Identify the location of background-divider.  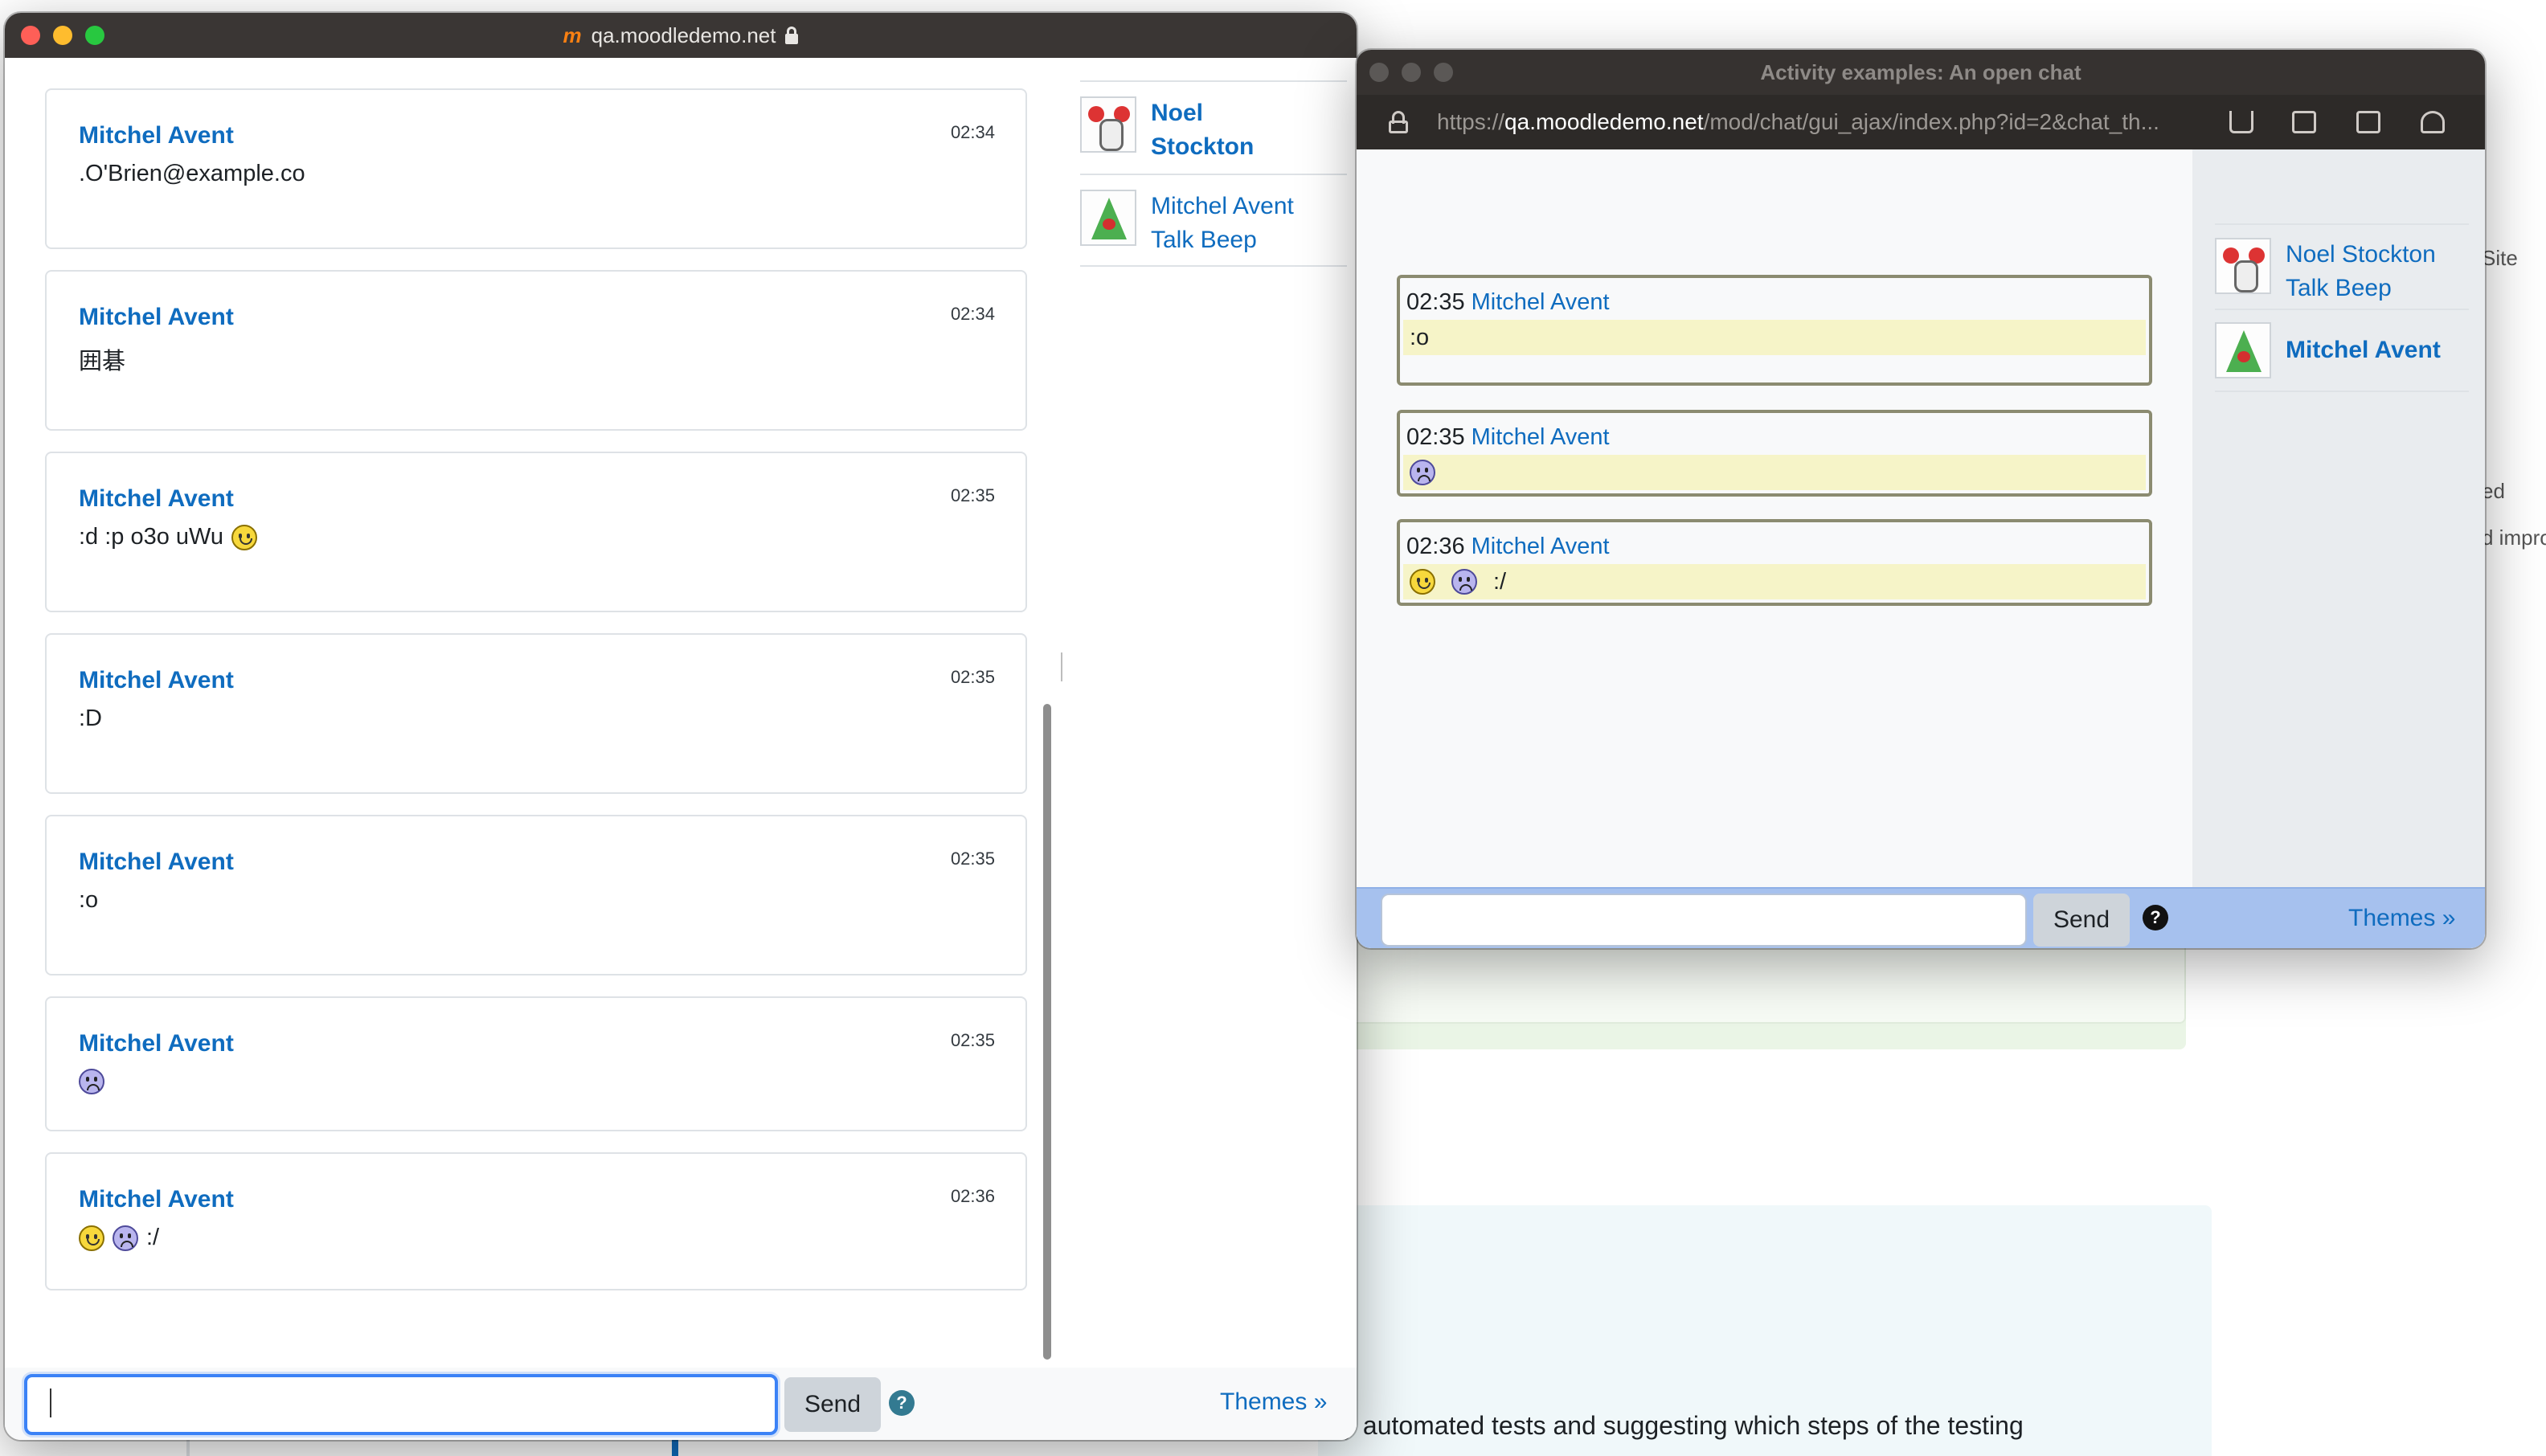
(188, 1447).